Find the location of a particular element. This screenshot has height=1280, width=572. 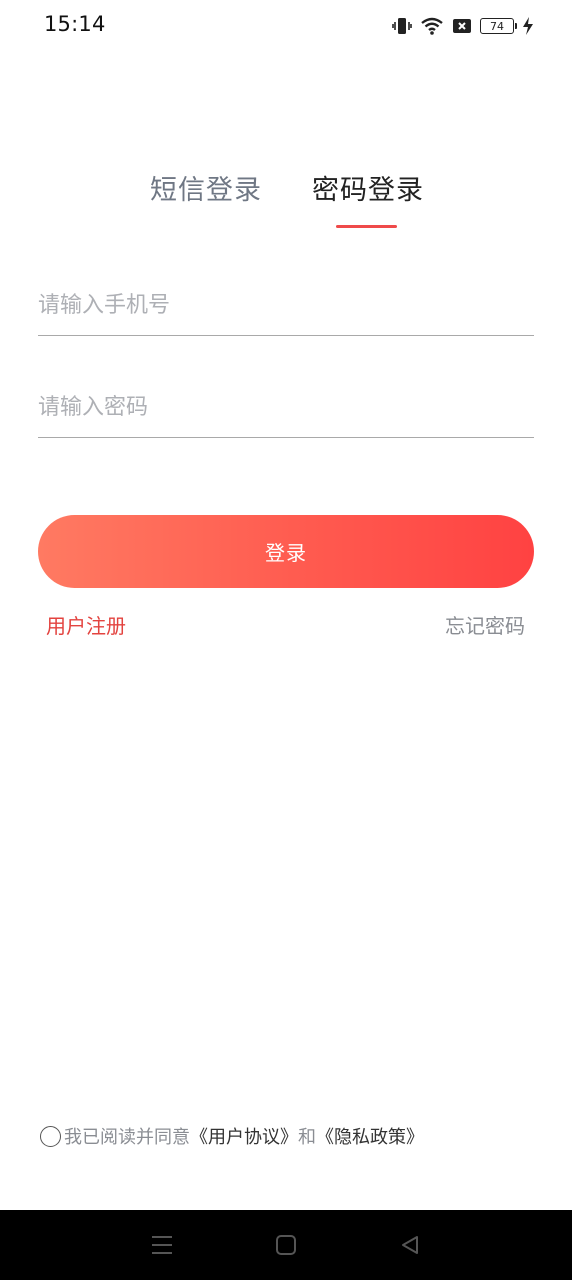

wifi-icon is located at coordinates (432, 26).